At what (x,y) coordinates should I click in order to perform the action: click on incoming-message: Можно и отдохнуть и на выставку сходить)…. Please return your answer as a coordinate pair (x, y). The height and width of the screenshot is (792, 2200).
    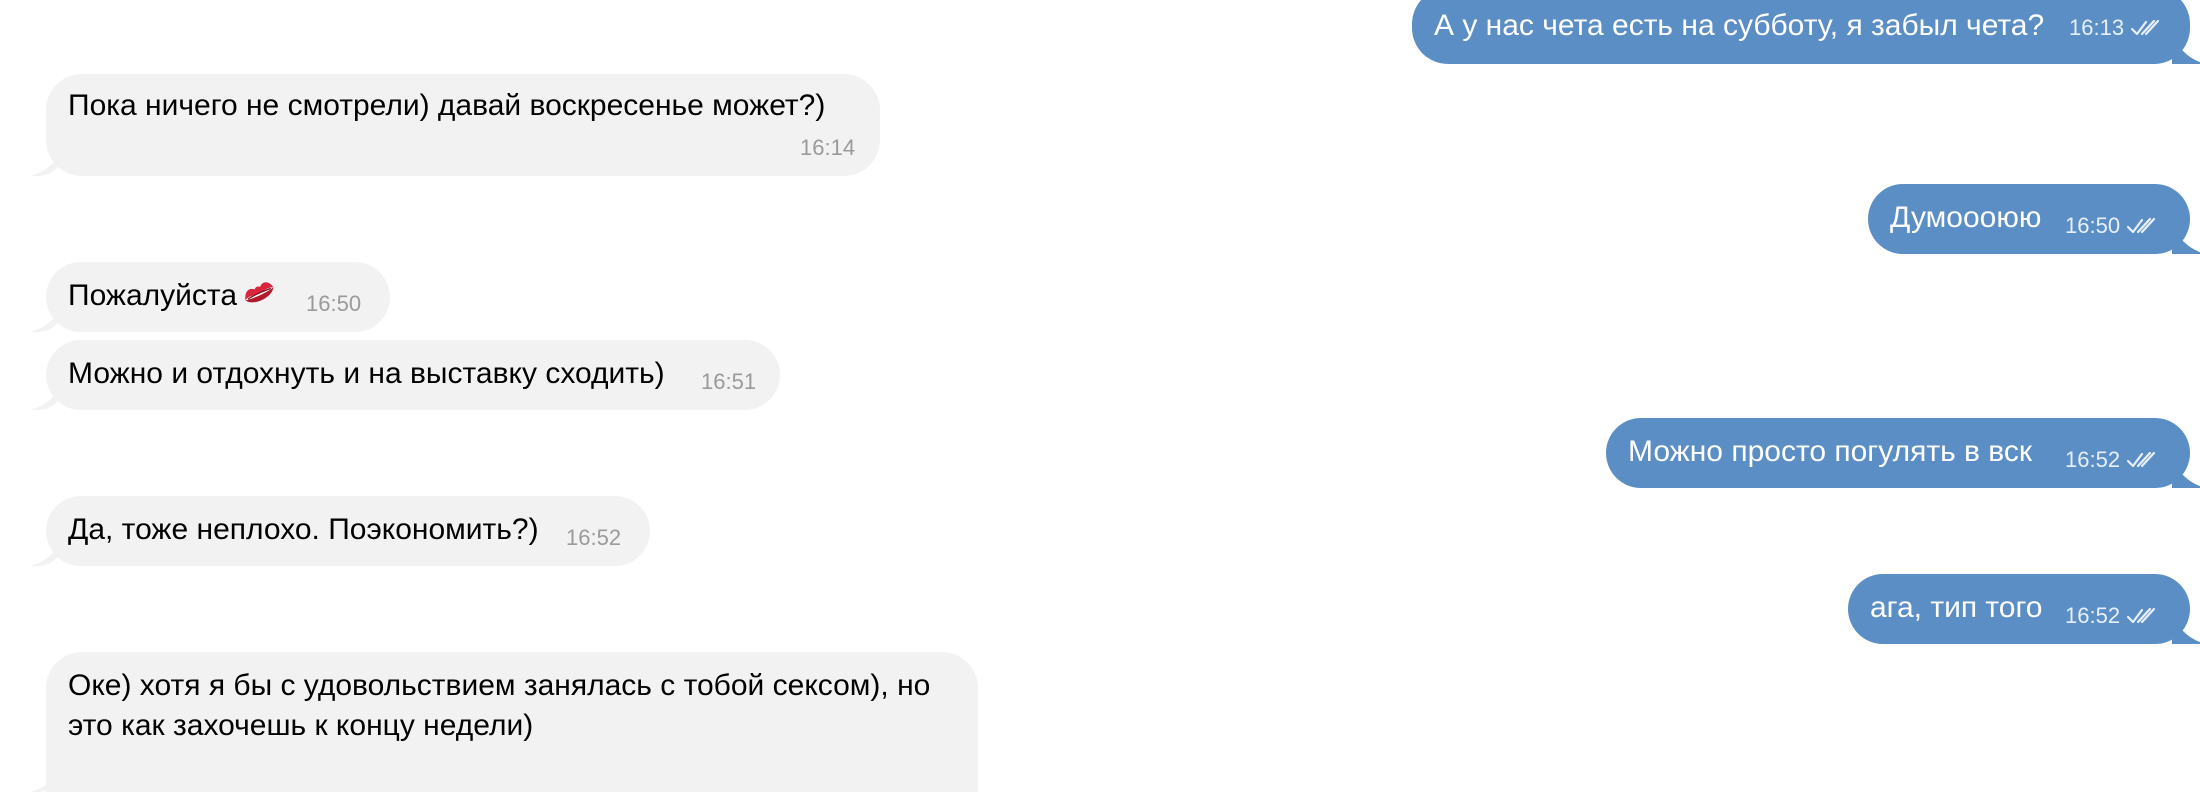
    Looking at the image, I should click on (413, 375).